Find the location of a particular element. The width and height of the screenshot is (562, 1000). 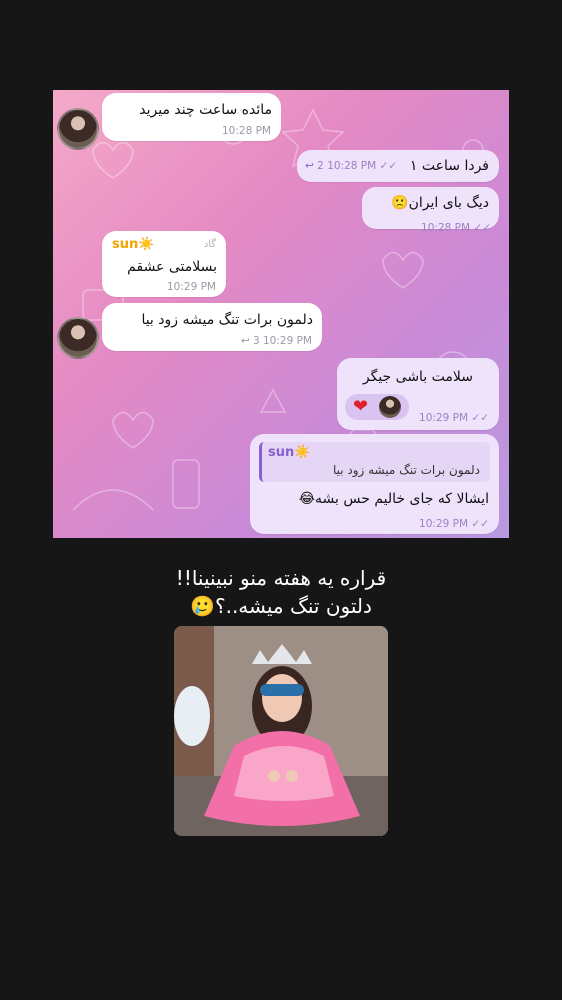

quoted-sender-name: sun☀️ is located at coordinates (289, 452).